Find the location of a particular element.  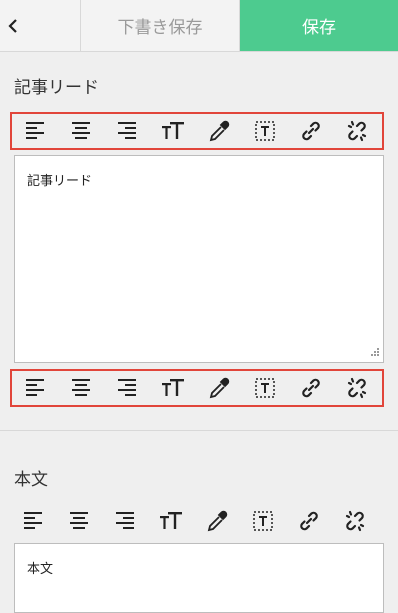

body-textarea-value: 本文 is located at coordinates (40, 569).